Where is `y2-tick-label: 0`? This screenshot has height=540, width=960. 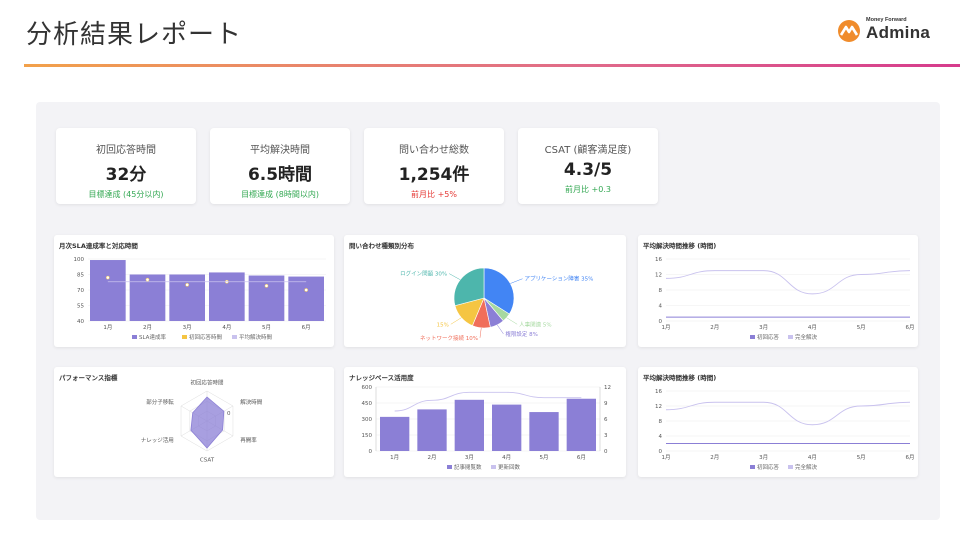 y2-tick-label: 0 is located at coordinates (606, 452).